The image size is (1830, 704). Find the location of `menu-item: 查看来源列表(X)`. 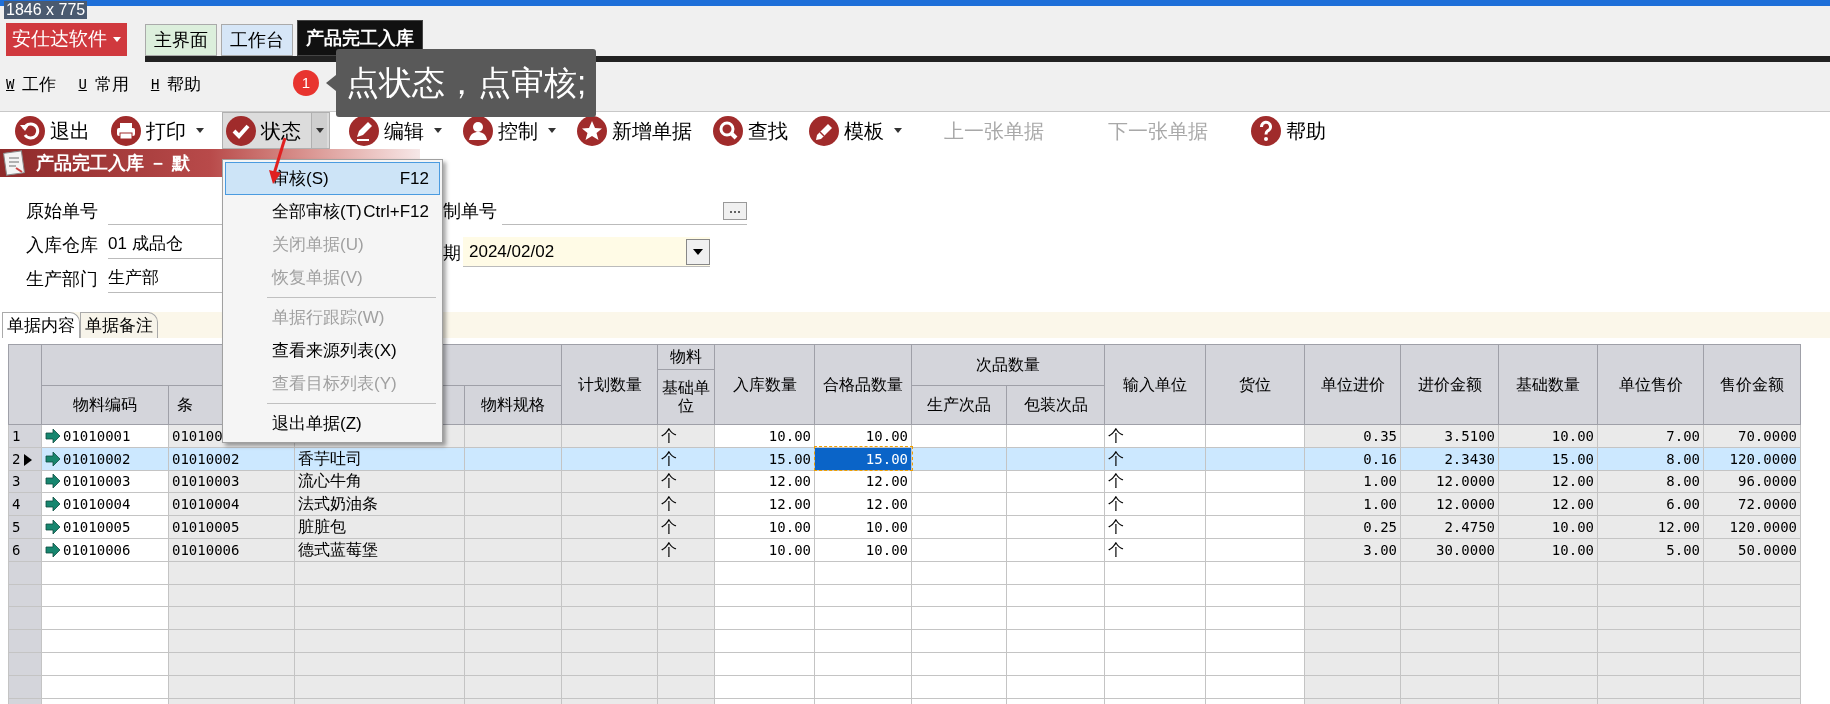

menu-item: 查看来源列表(X) is located at coordinates (332, 350).